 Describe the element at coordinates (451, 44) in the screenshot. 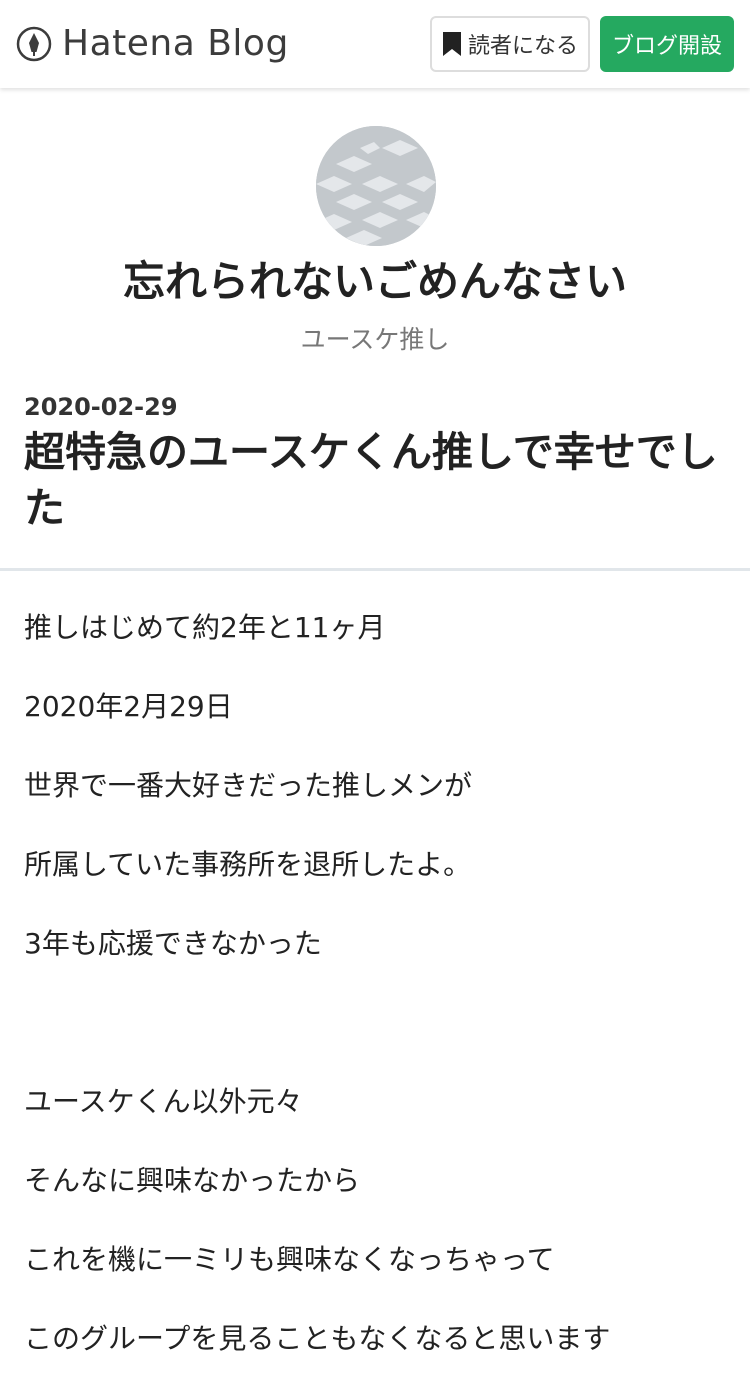

I see `bookmark-icon` at that location.